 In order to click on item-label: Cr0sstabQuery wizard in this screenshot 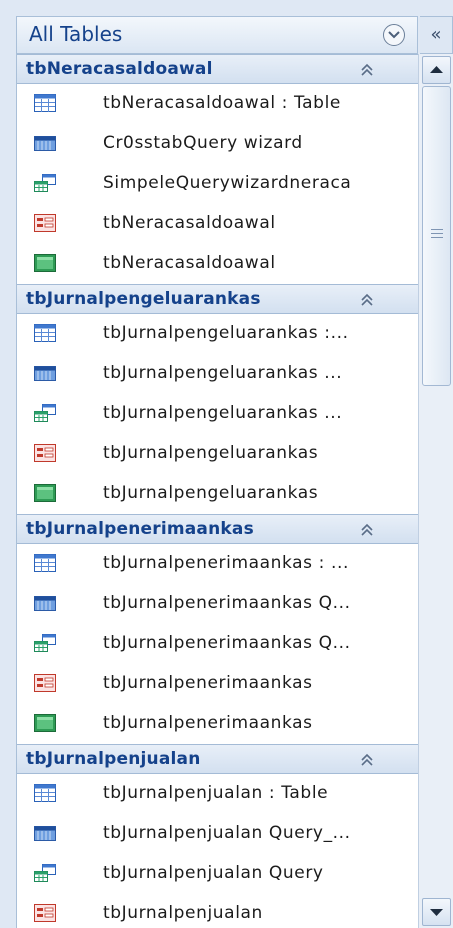, I will do `click(203, 143)`.